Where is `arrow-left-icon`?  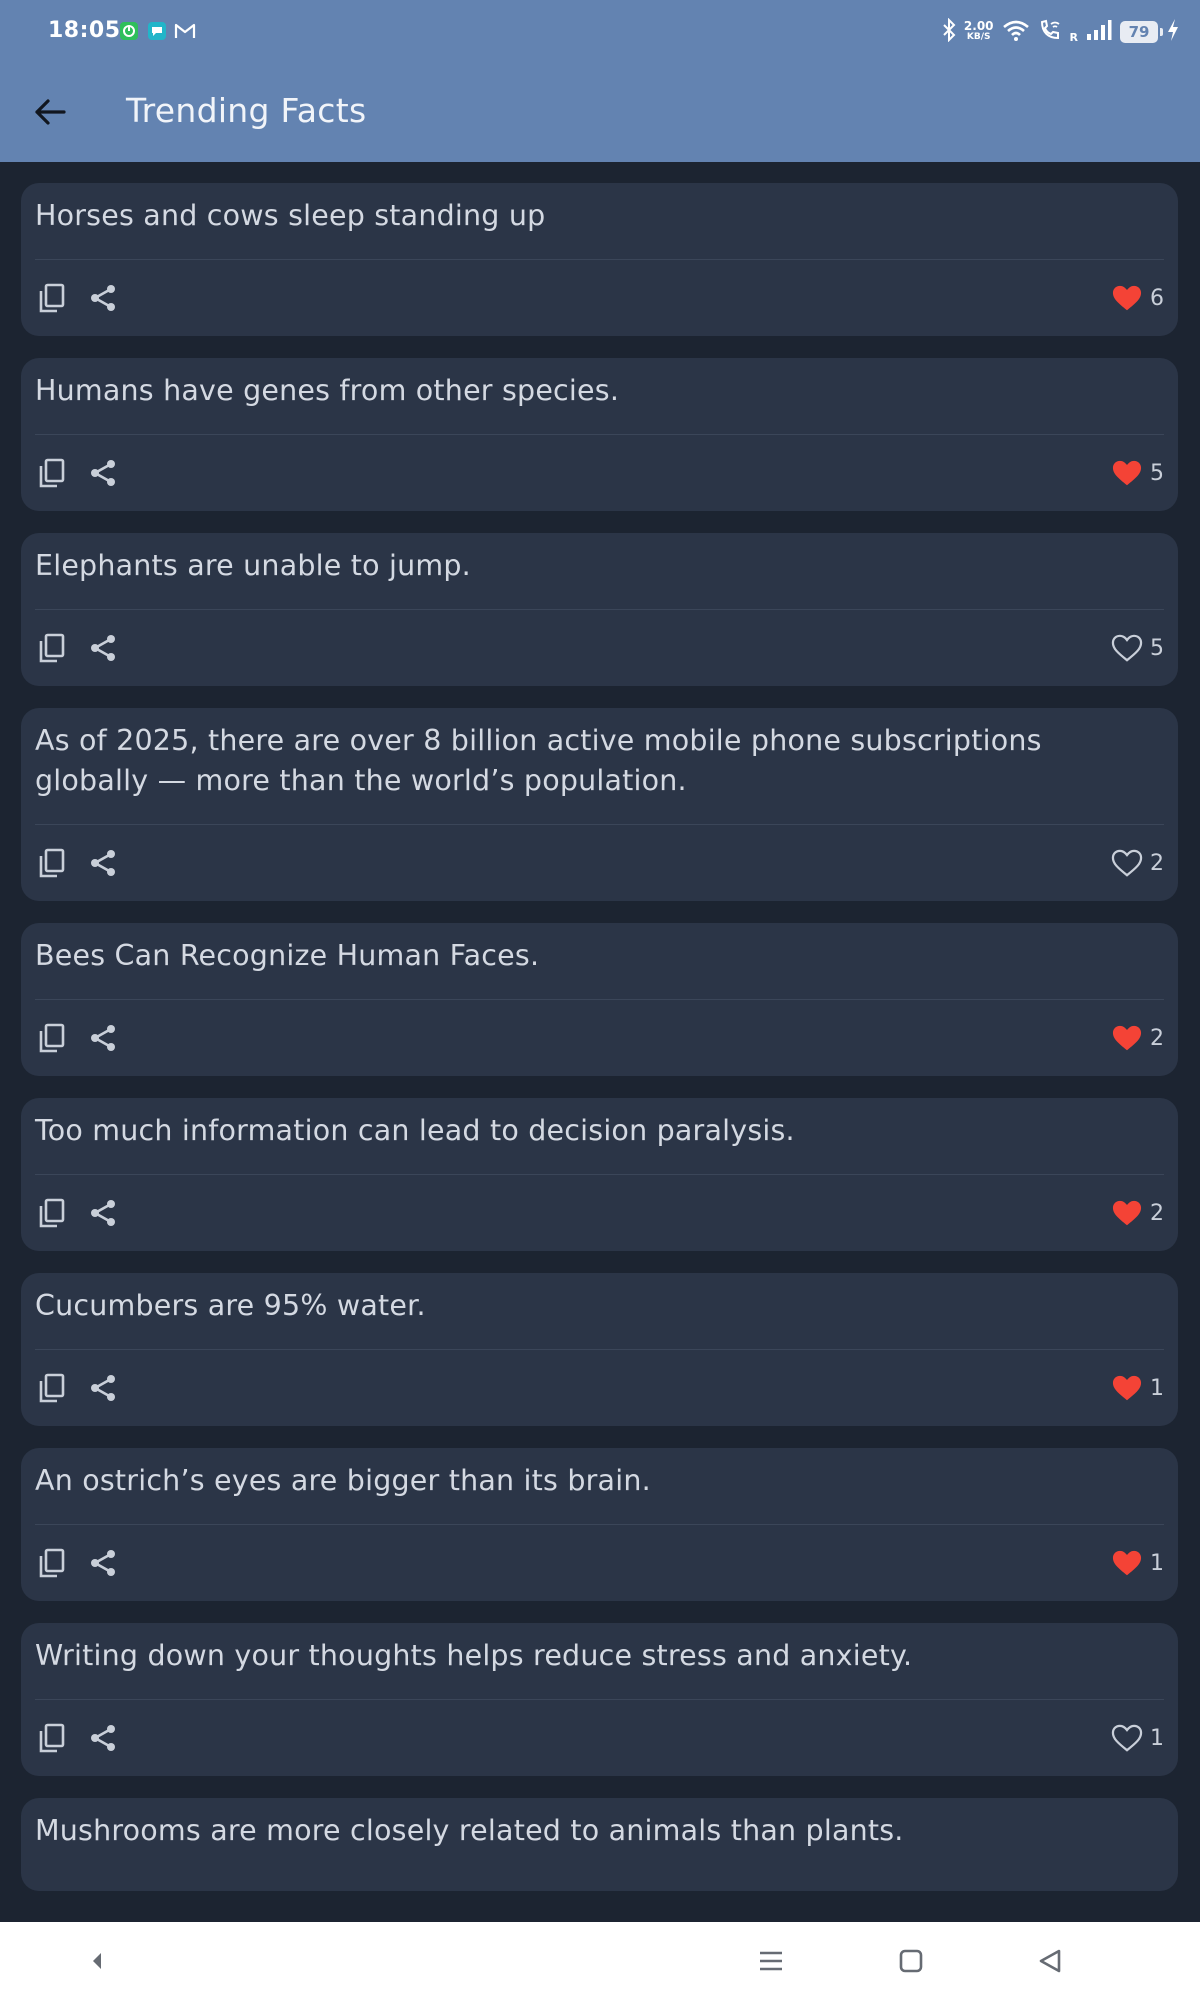 arrow-left-icon is located at coordinates (50, 112).